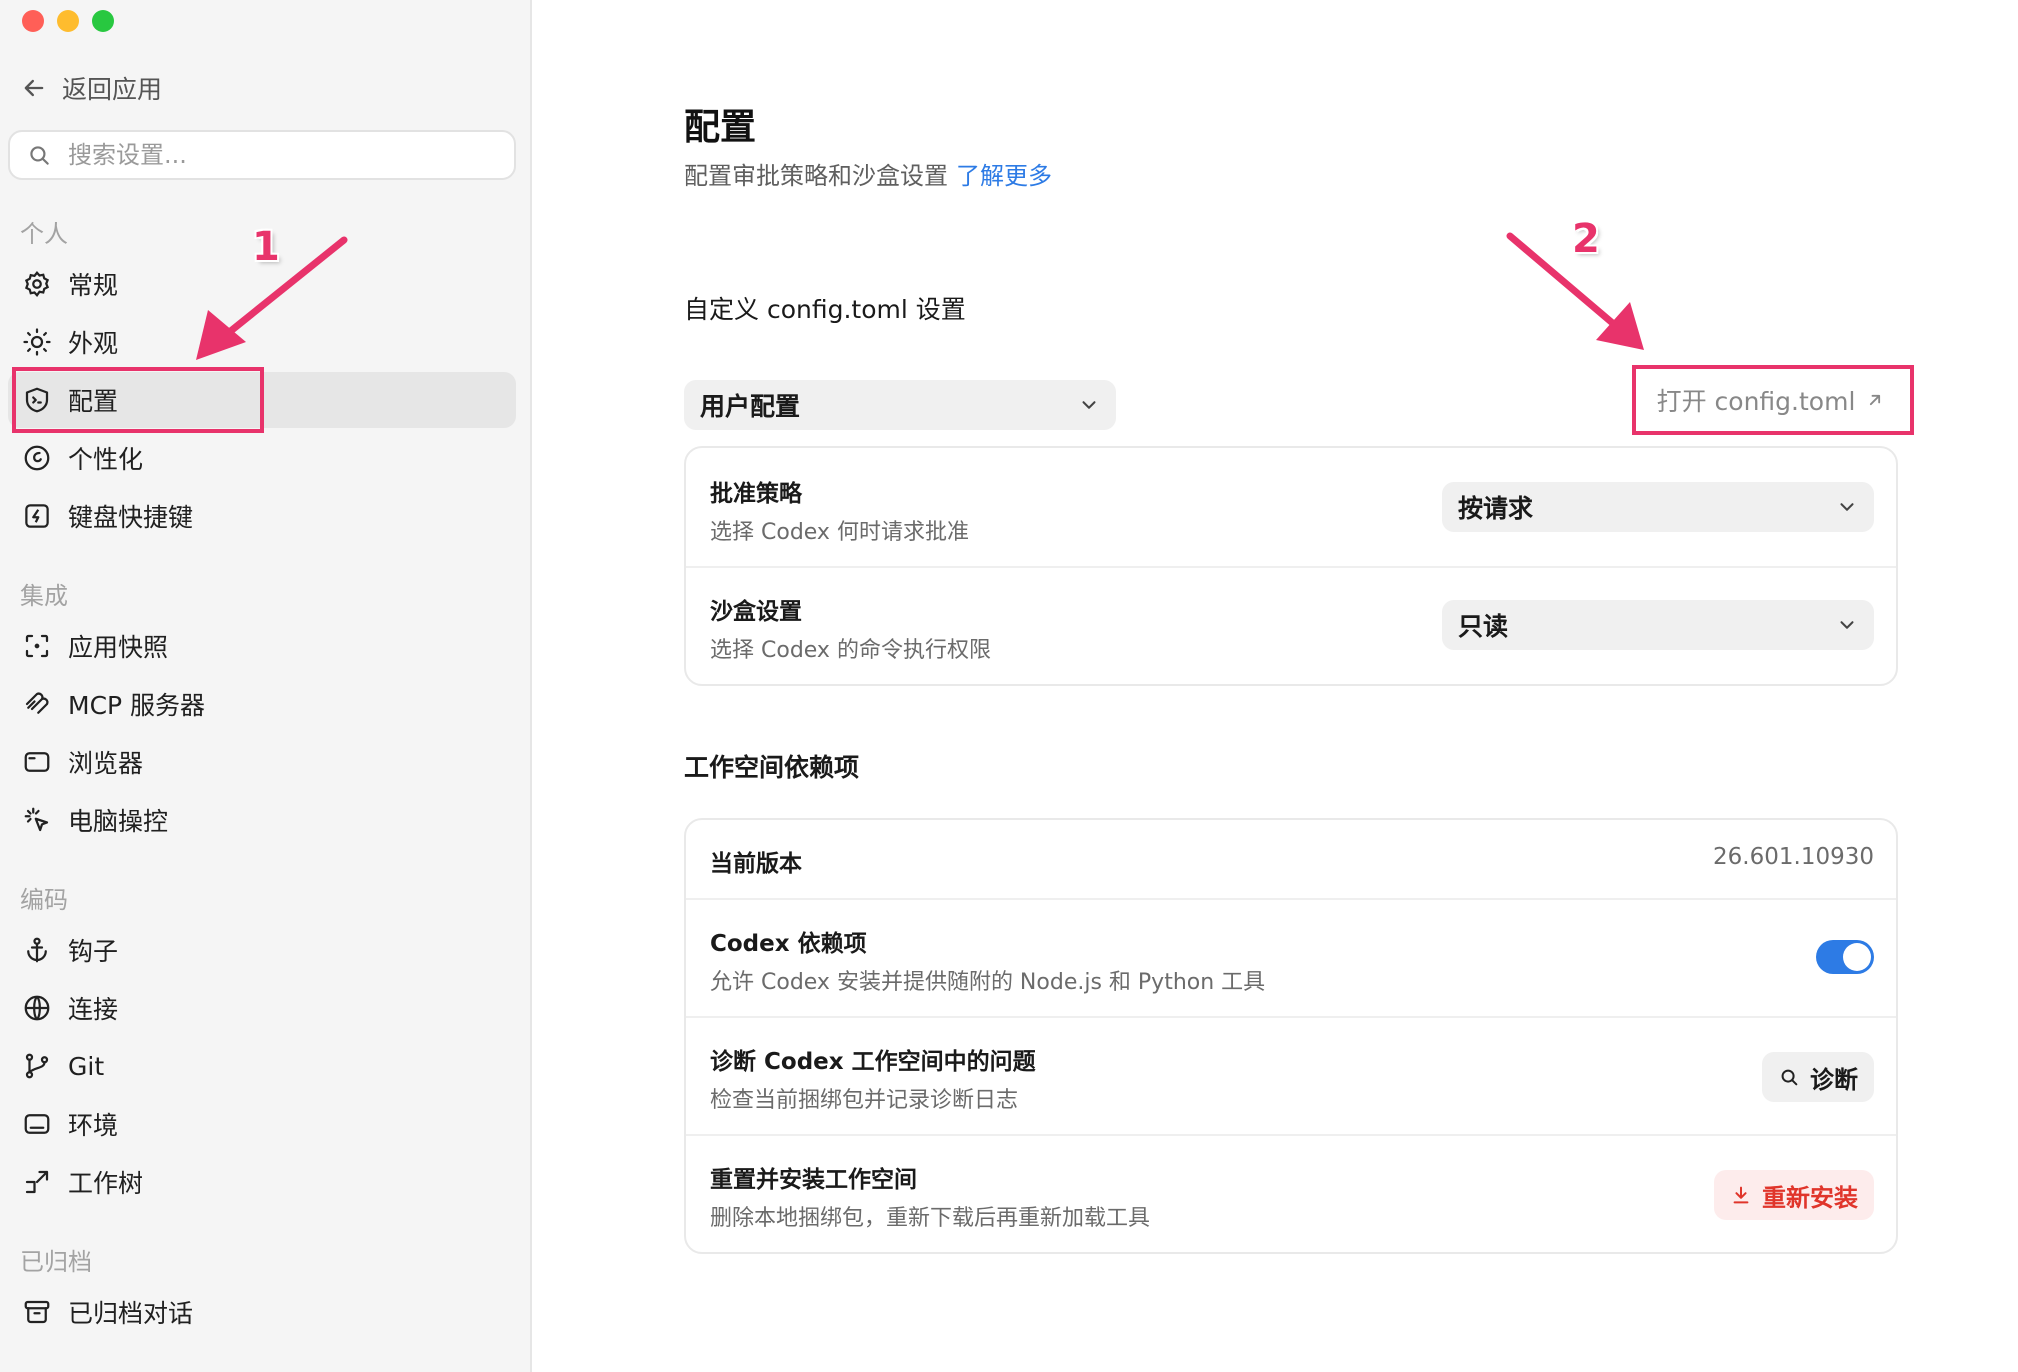 The height and width of the screenshot is (1372, 2018). What do you see at coordinates (36, 819) in the screenshot?
I see `cursor-click-icon` at bounding box center [36, 819].